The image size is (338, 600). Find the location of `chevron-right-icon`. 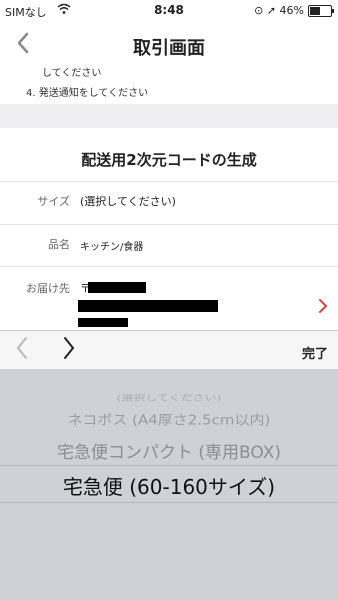

chevron-right-icon is located at coordinates (323, 307).